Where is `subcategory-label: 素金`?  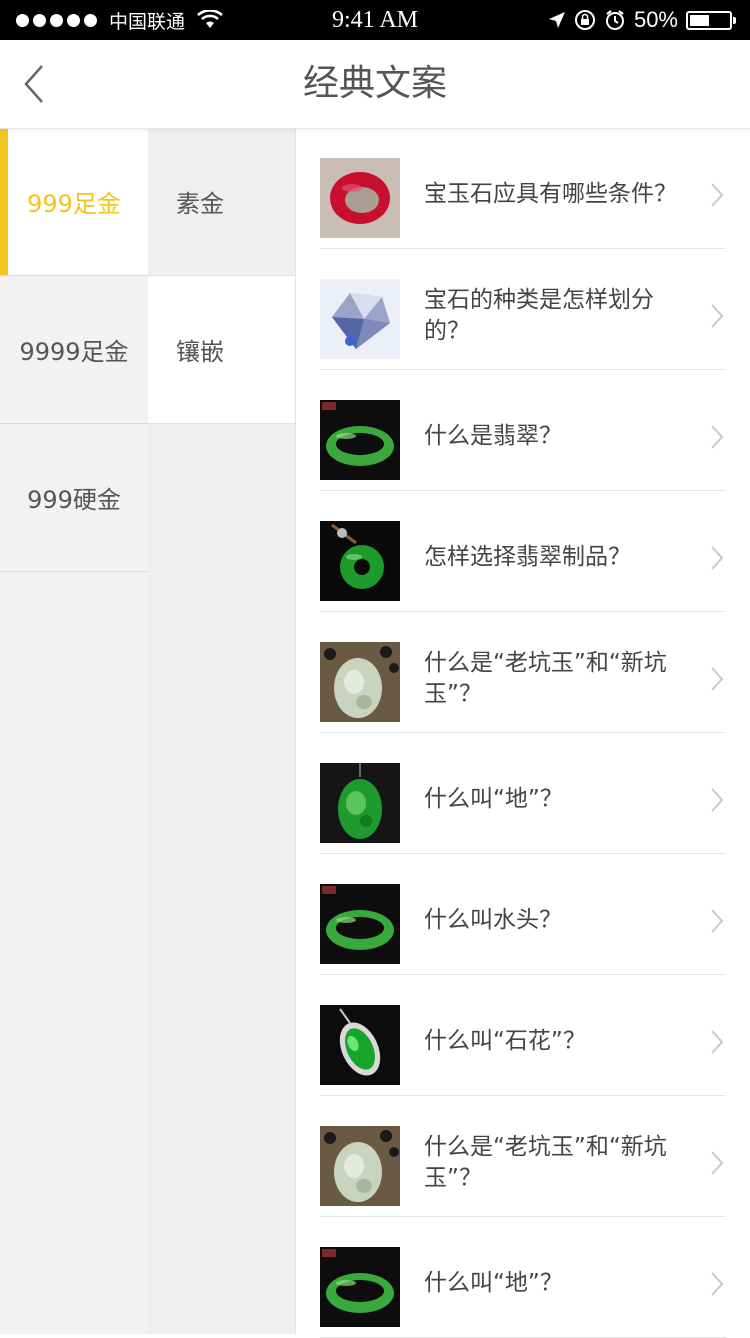 subcategory-label: 素金 is located at coordinates (200, 204).